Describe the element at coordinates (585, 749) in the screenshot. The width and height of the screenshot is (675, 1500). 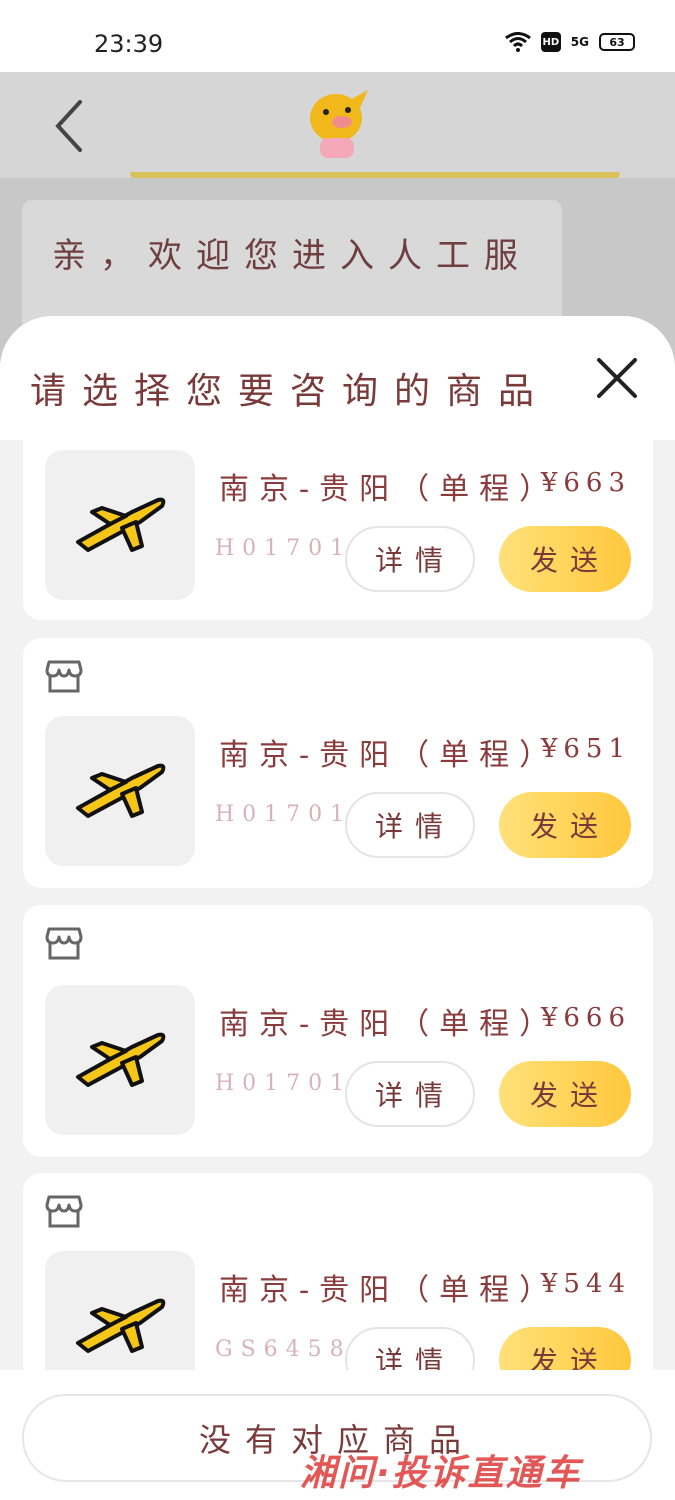
I see `product-price: ¥651` at that location.